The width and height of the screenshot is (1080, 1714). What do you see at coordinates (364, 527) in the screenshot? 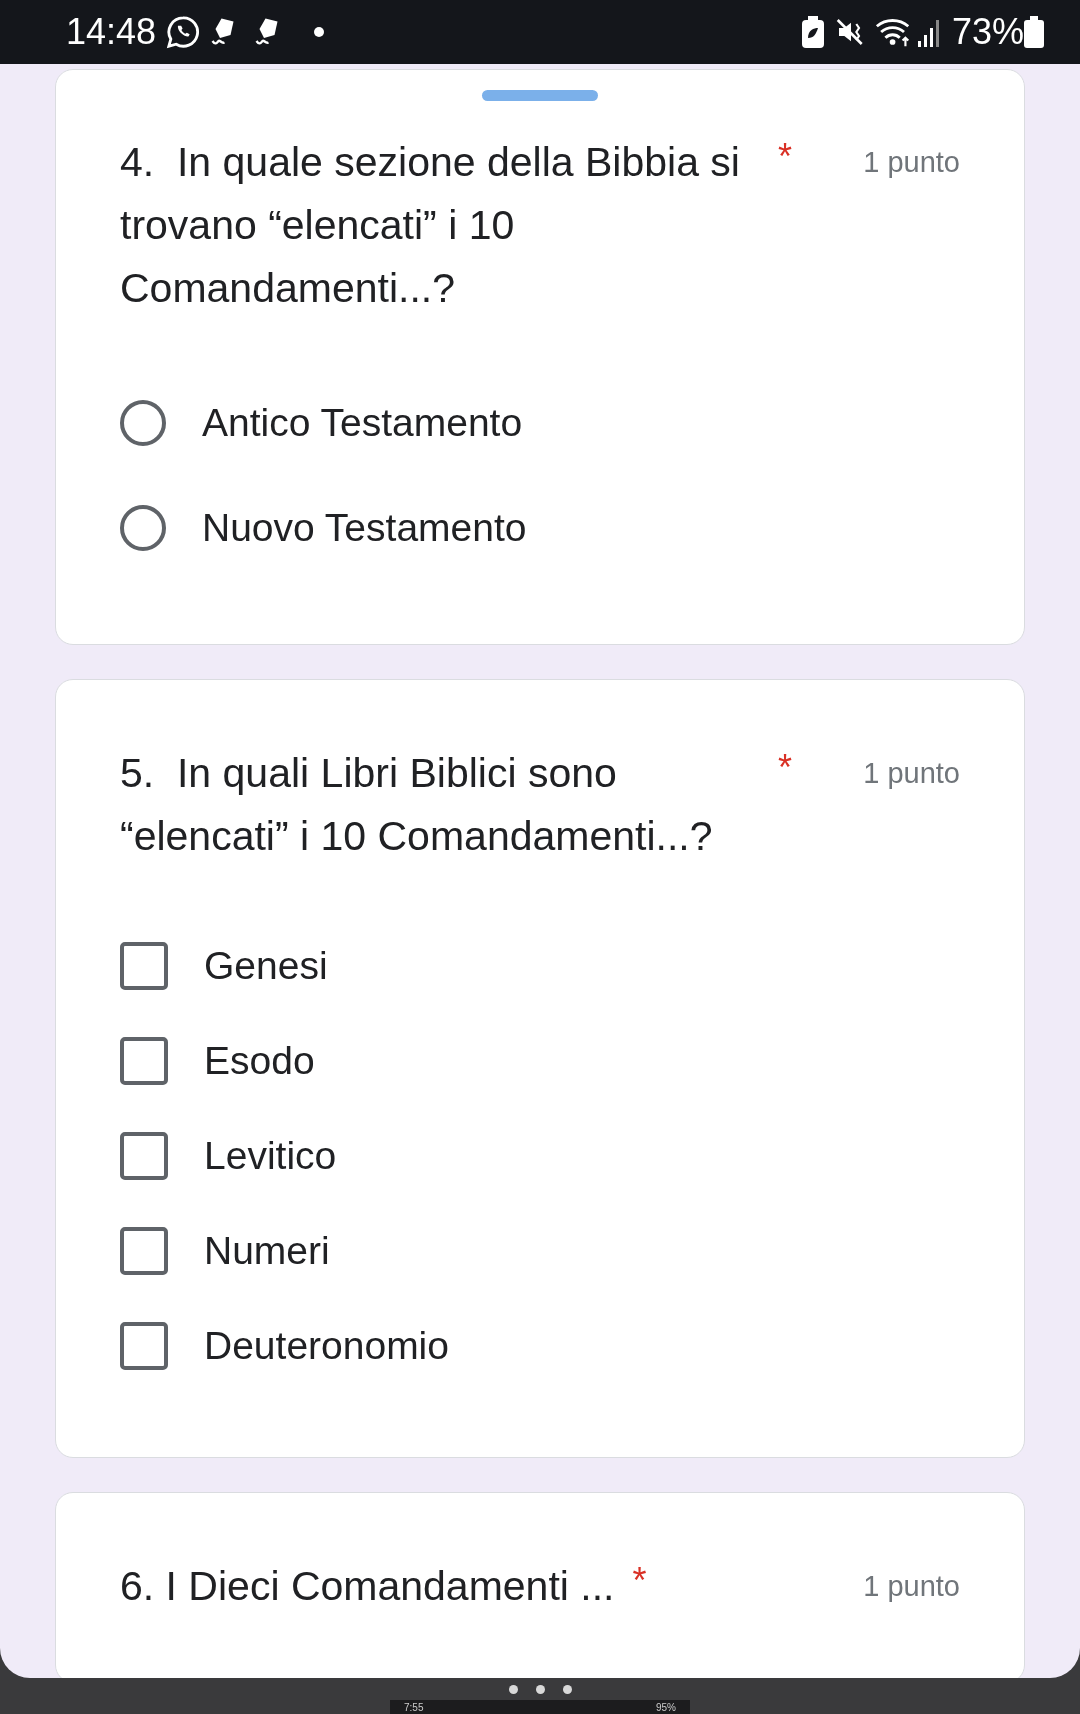
I see `option-label: Nuovo Testamento` at bounding box center [364, 527].